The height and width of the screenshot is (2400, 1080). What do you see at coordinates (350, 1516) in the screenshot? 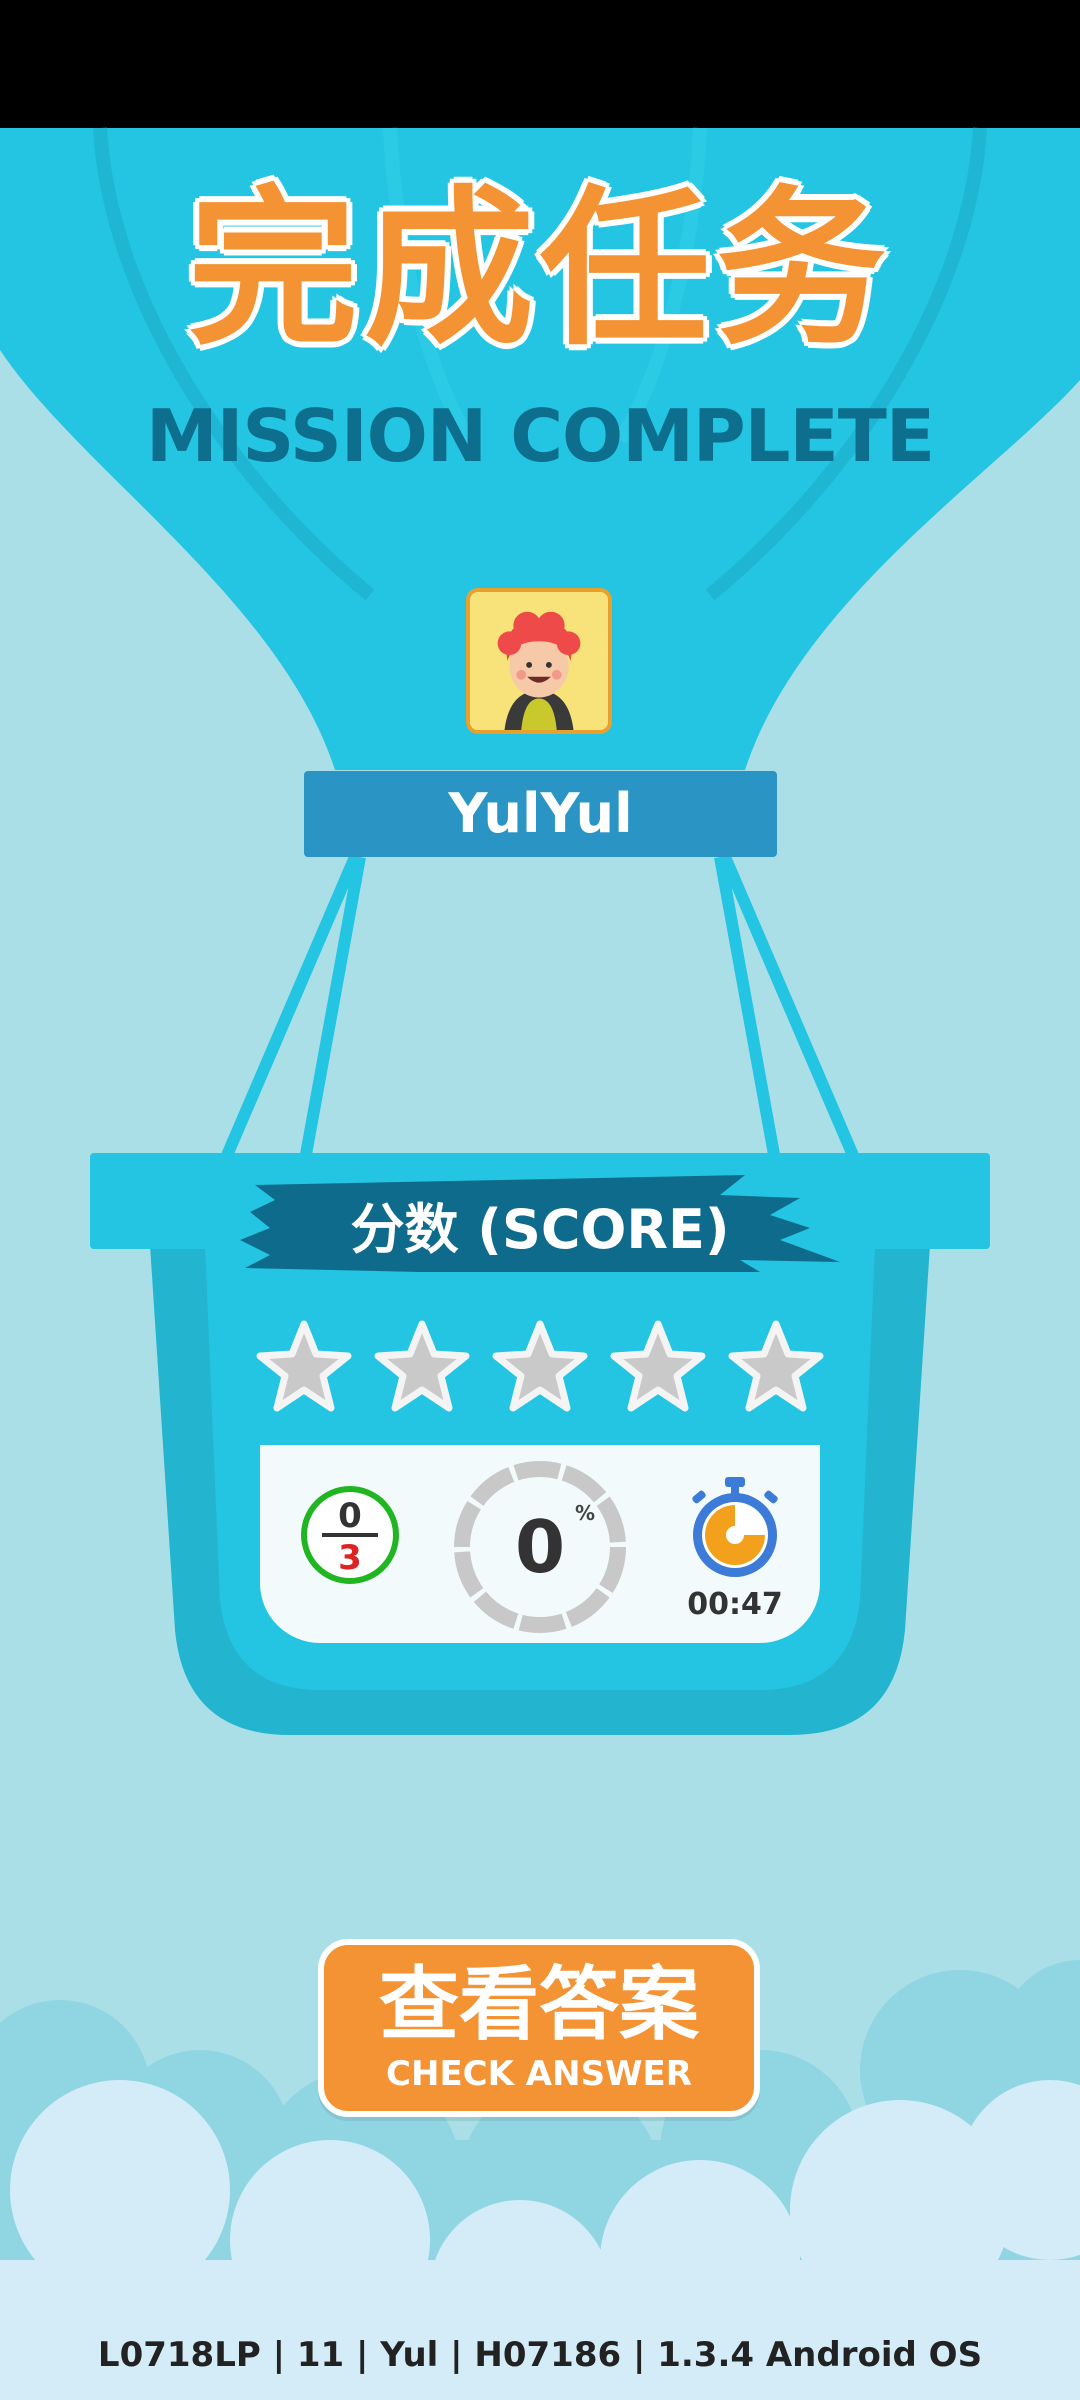
I see `correct-count: 0` at bounding box center [350, 1516].